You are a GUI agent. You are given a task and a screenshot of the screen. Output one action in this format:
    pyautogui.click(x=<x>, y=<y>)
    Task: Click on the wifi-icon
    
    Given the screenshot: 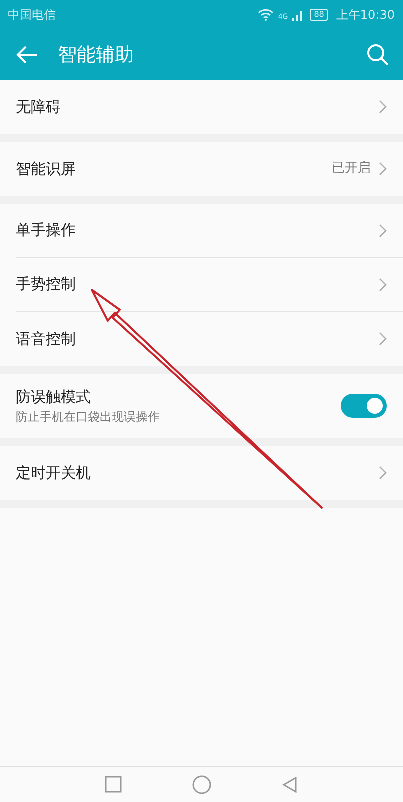 What is the action you would take?
    pyautogui.click(x=266, y=15)
    